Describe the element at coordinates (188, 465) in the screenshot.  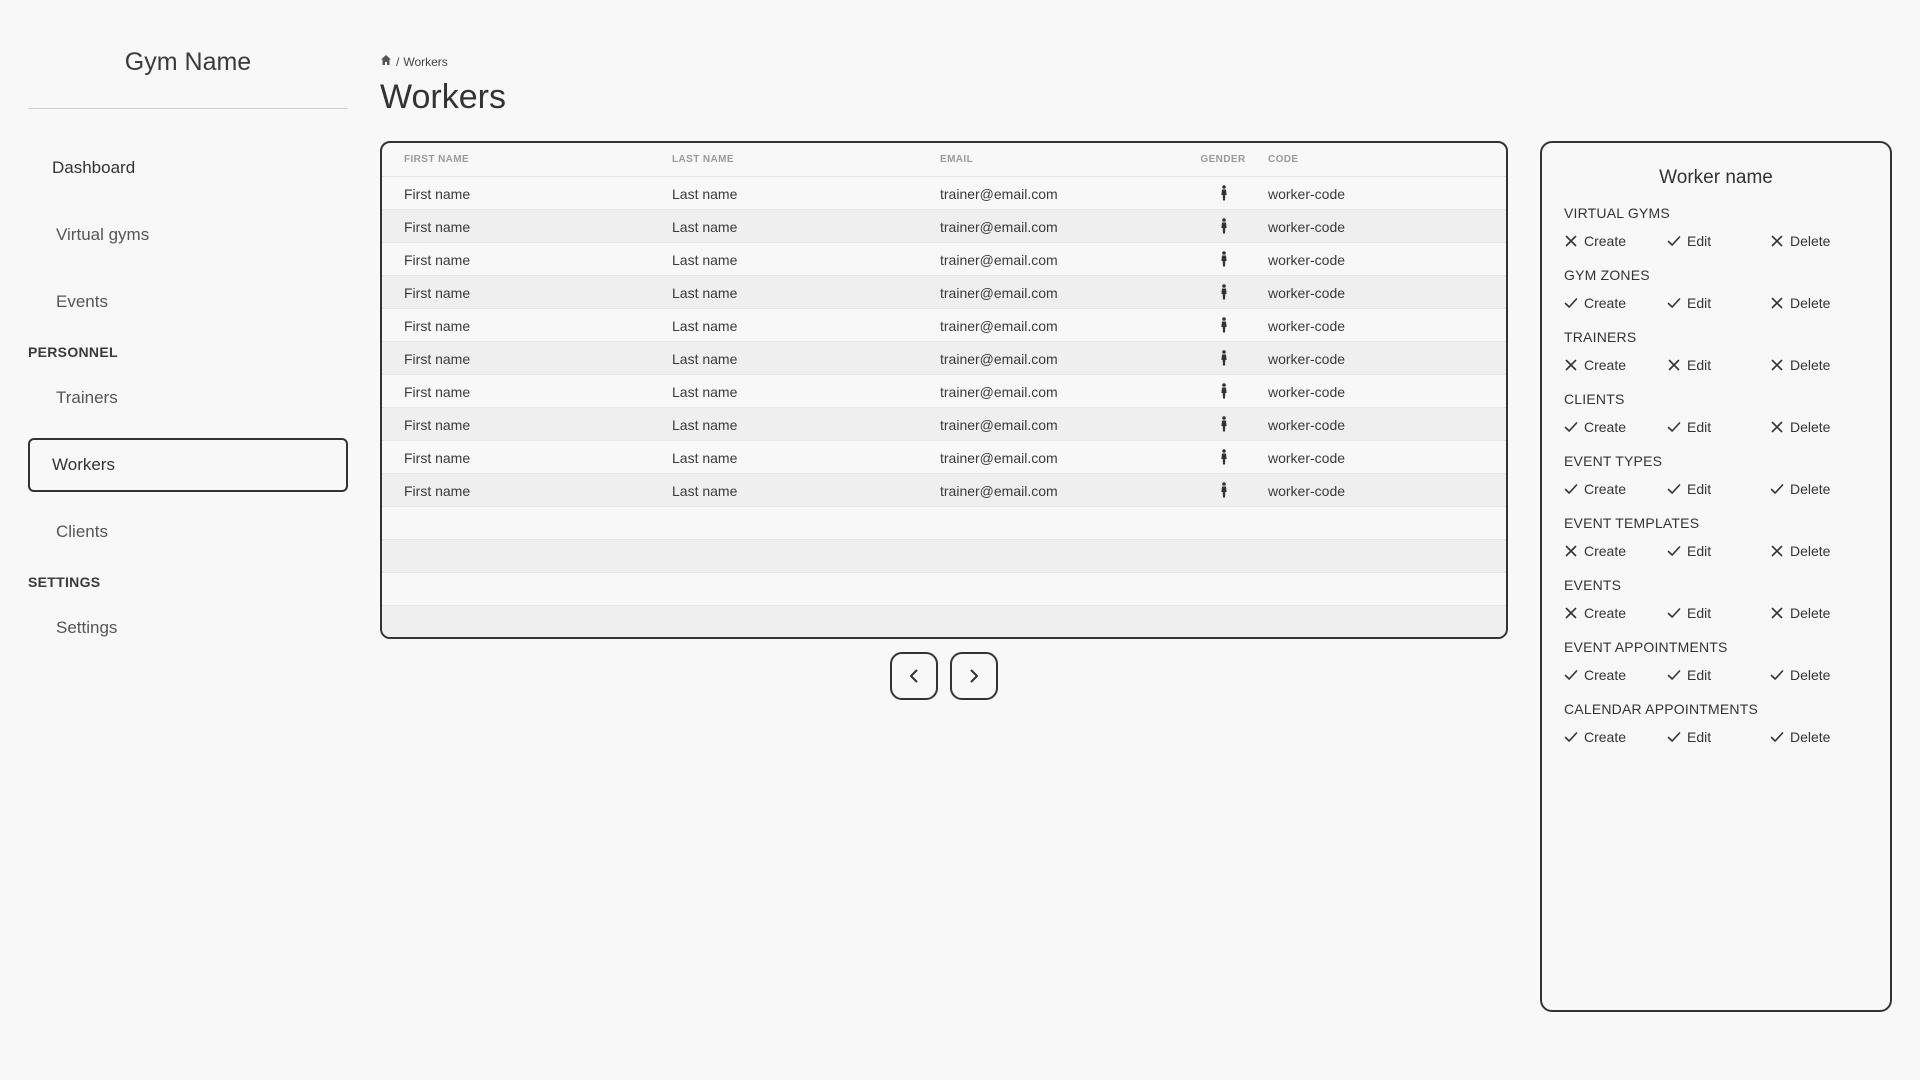
I see `sidebar-item-workers: Workers` at that location.